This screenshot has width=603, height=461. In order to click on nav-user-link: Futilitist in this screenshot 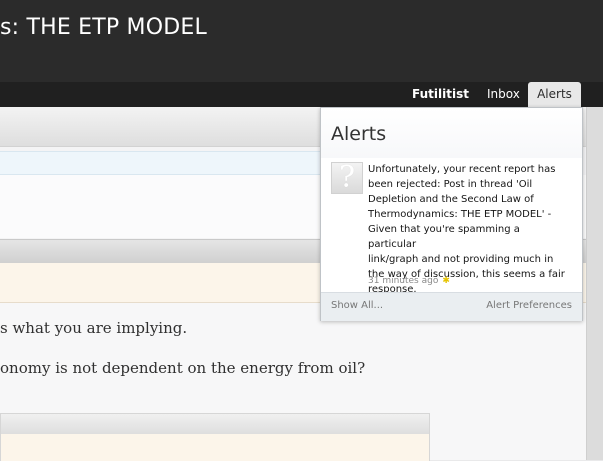, I will do `click(440, 94)`.